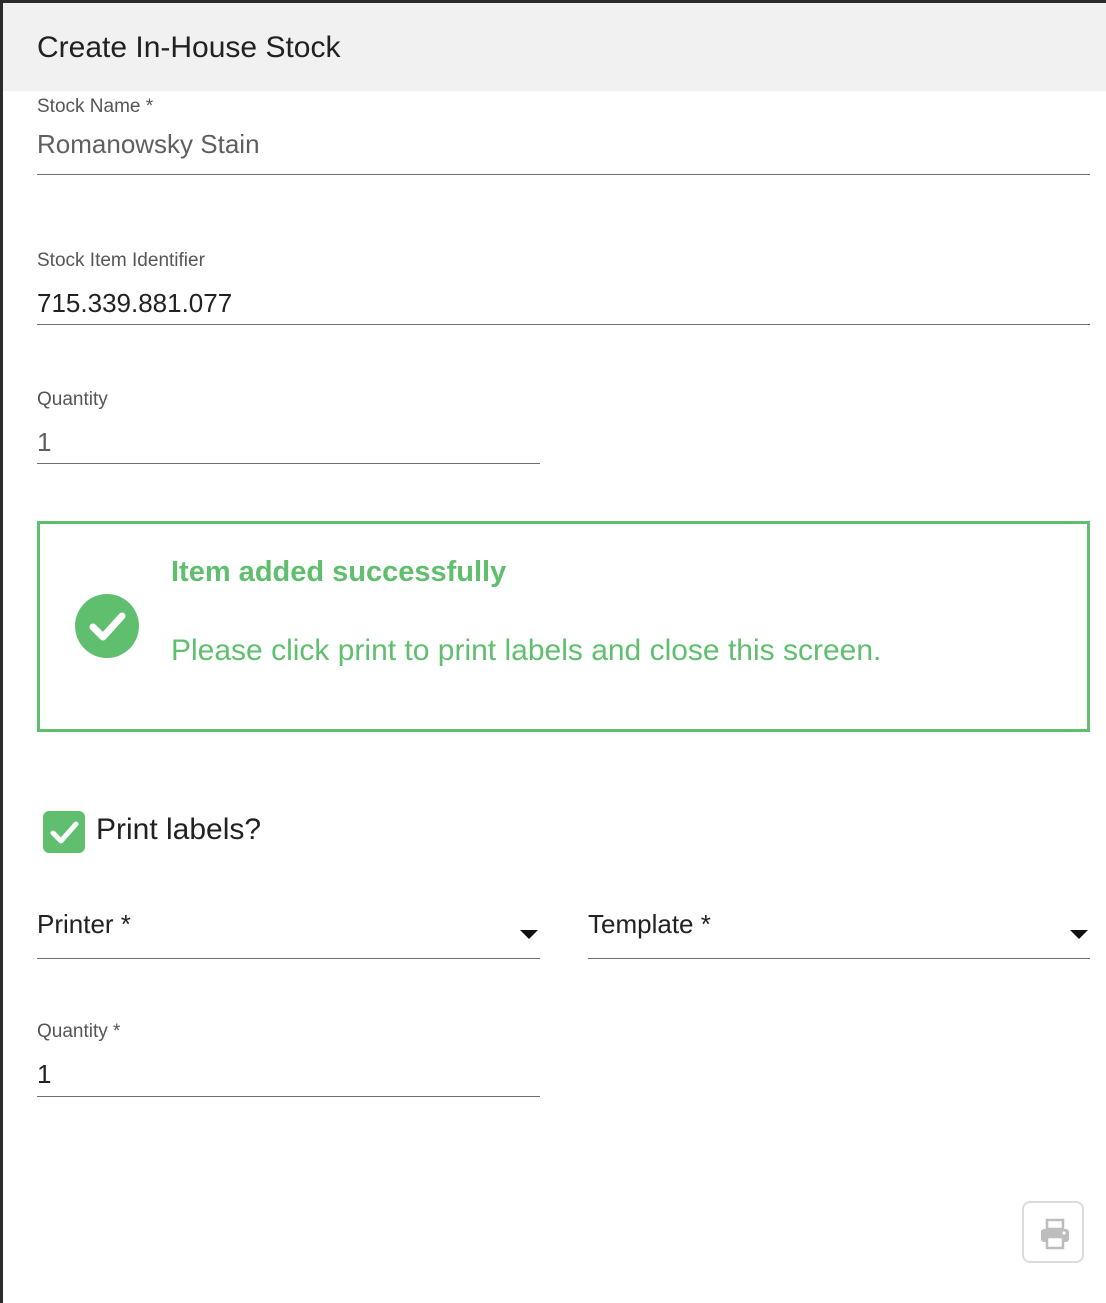  I want to click on alert-title: Item added successfully, so click(339, 572).